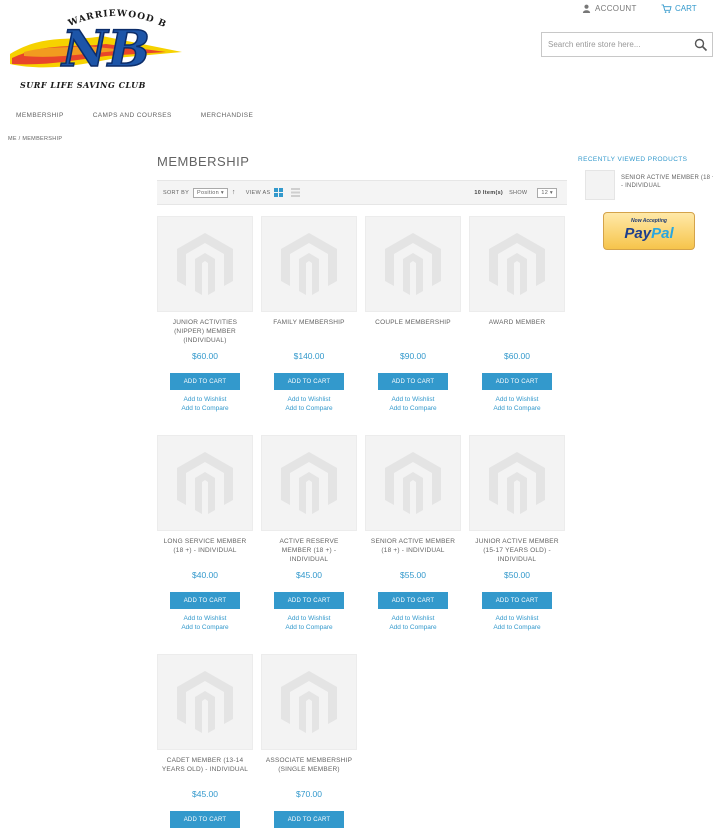 This screenshot has width=713, height=829. What do you see at coordinates (309, 333) in the screenshot?
I see `product-name: FAMILY MEMBERSHIP` at bounding box center [309, 333].